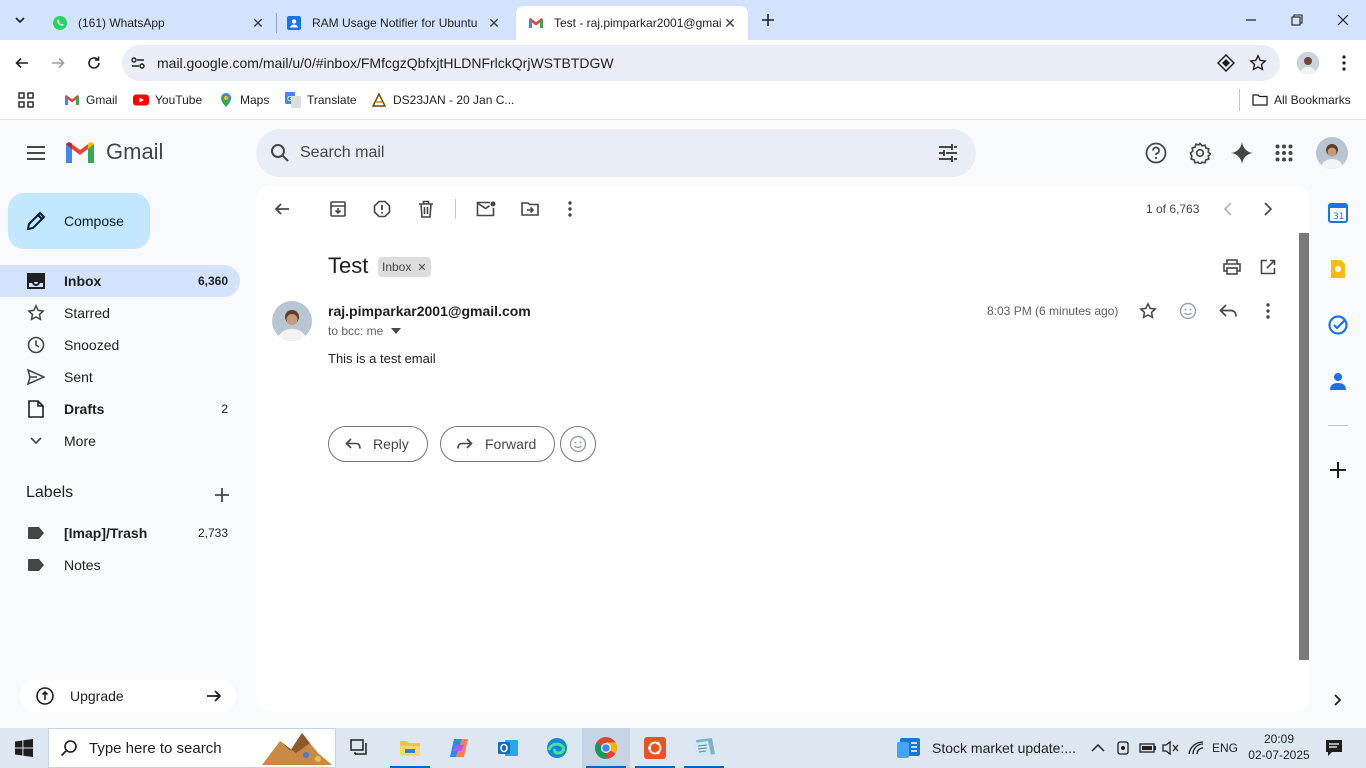 Image resolution: width=1366 pixels, height=768 pixels. What do you see at coordinates (120, 313) in the screenshot?
I see `sidebar-item-starred: Starred` at bounding box center [120, 313].